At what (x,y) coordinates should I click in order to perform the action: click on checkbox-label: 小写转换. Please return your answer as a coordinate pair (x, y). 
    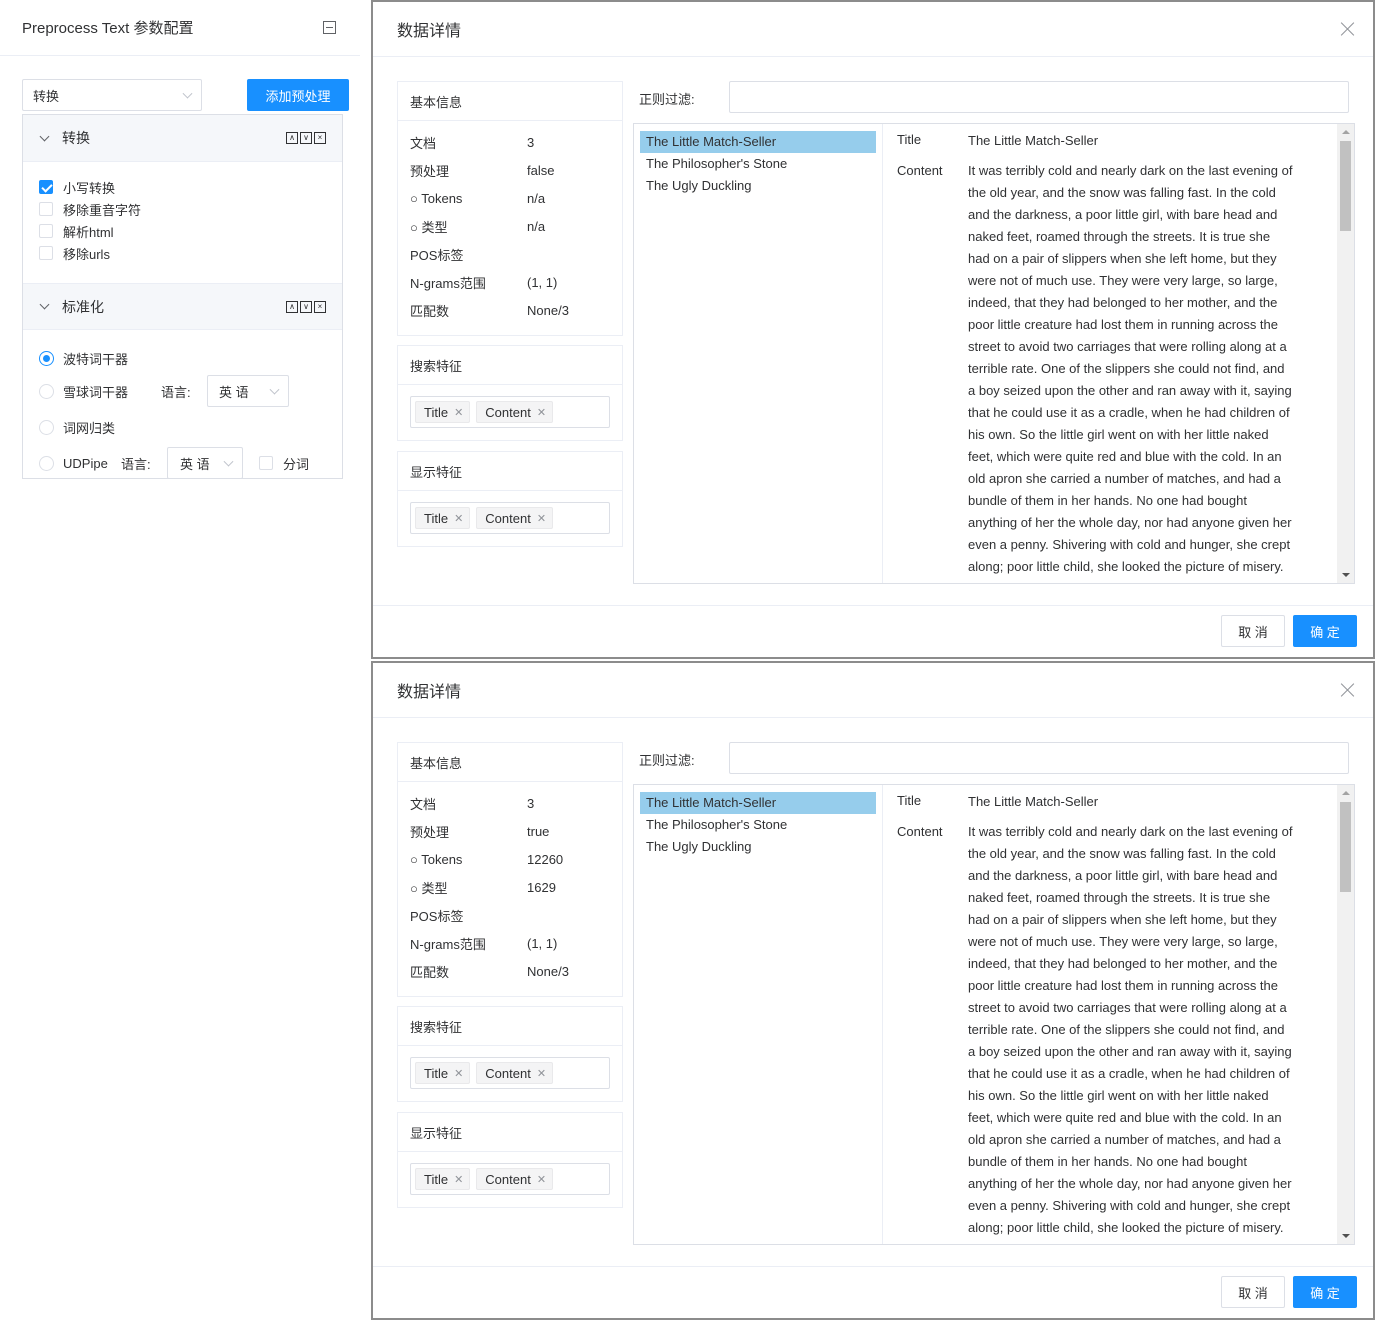
    Looking at the image, I should click on (89, 188).